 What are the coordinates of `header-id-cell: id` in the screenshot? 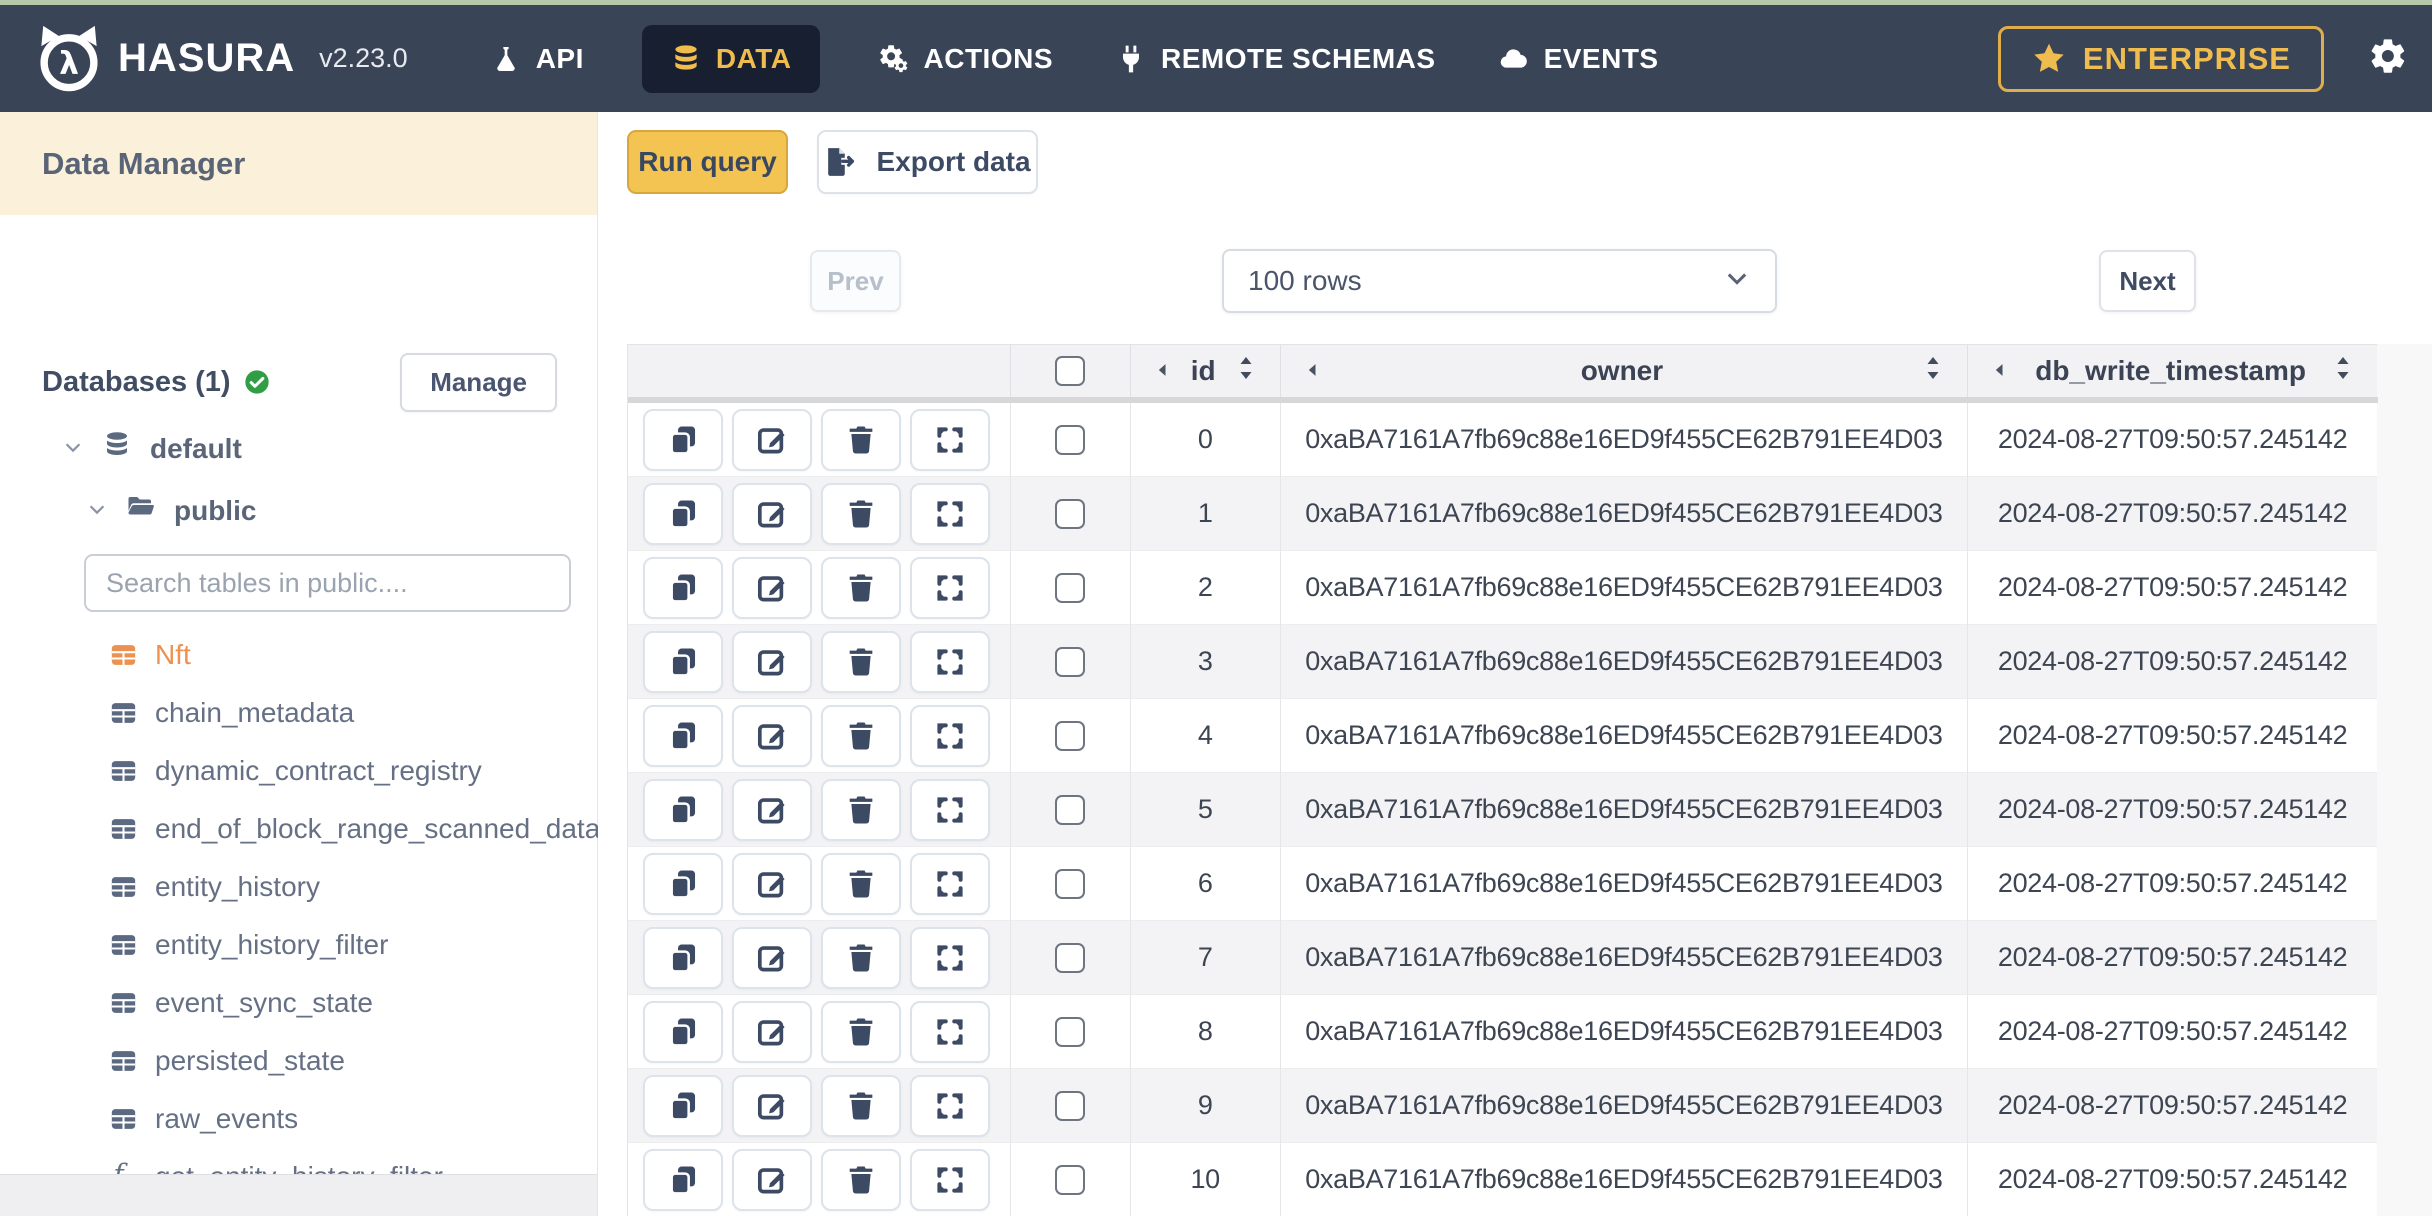 It's located at (1206, 371).